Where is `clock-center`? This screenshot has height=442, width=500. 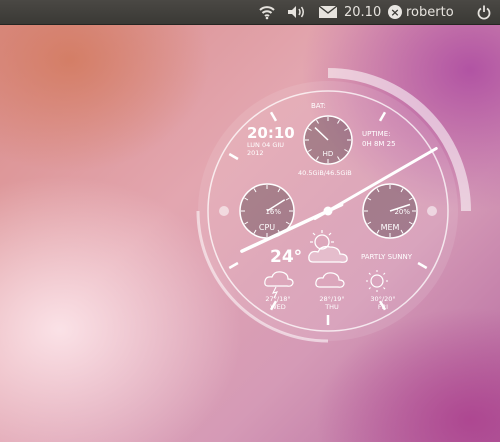 clock-center is located at coordinates (328, 211).